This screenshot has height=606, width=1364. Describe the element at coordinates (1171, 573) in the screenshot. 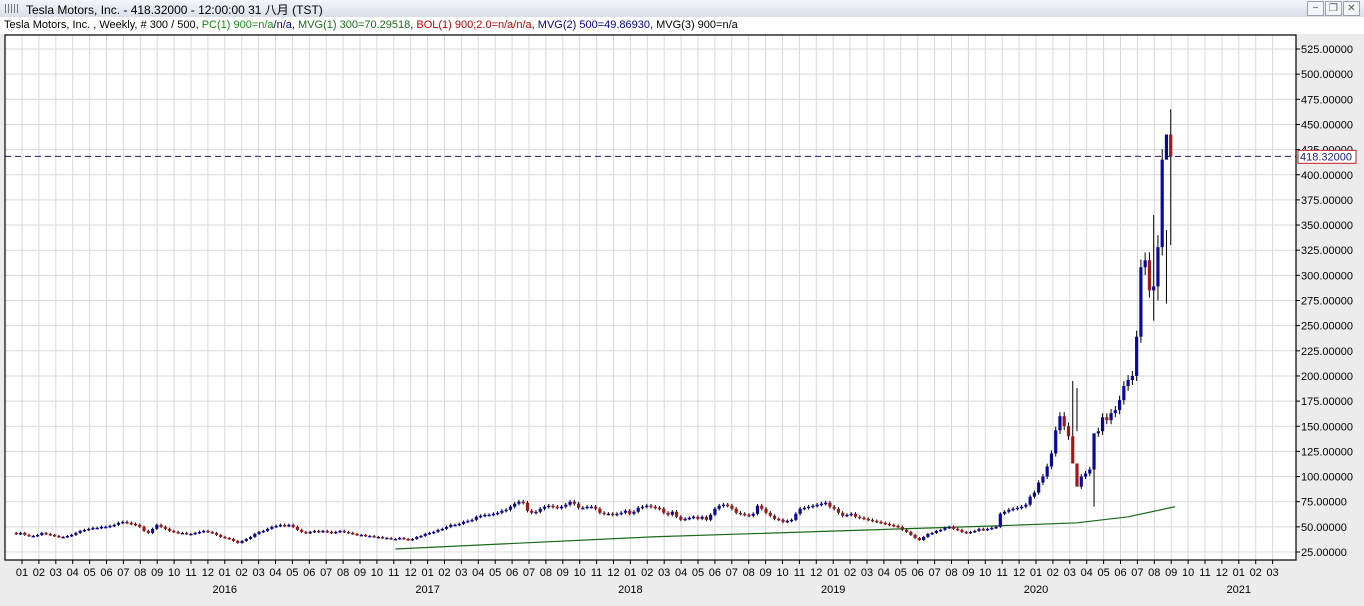

I see `x-month-label: 09` at that location.